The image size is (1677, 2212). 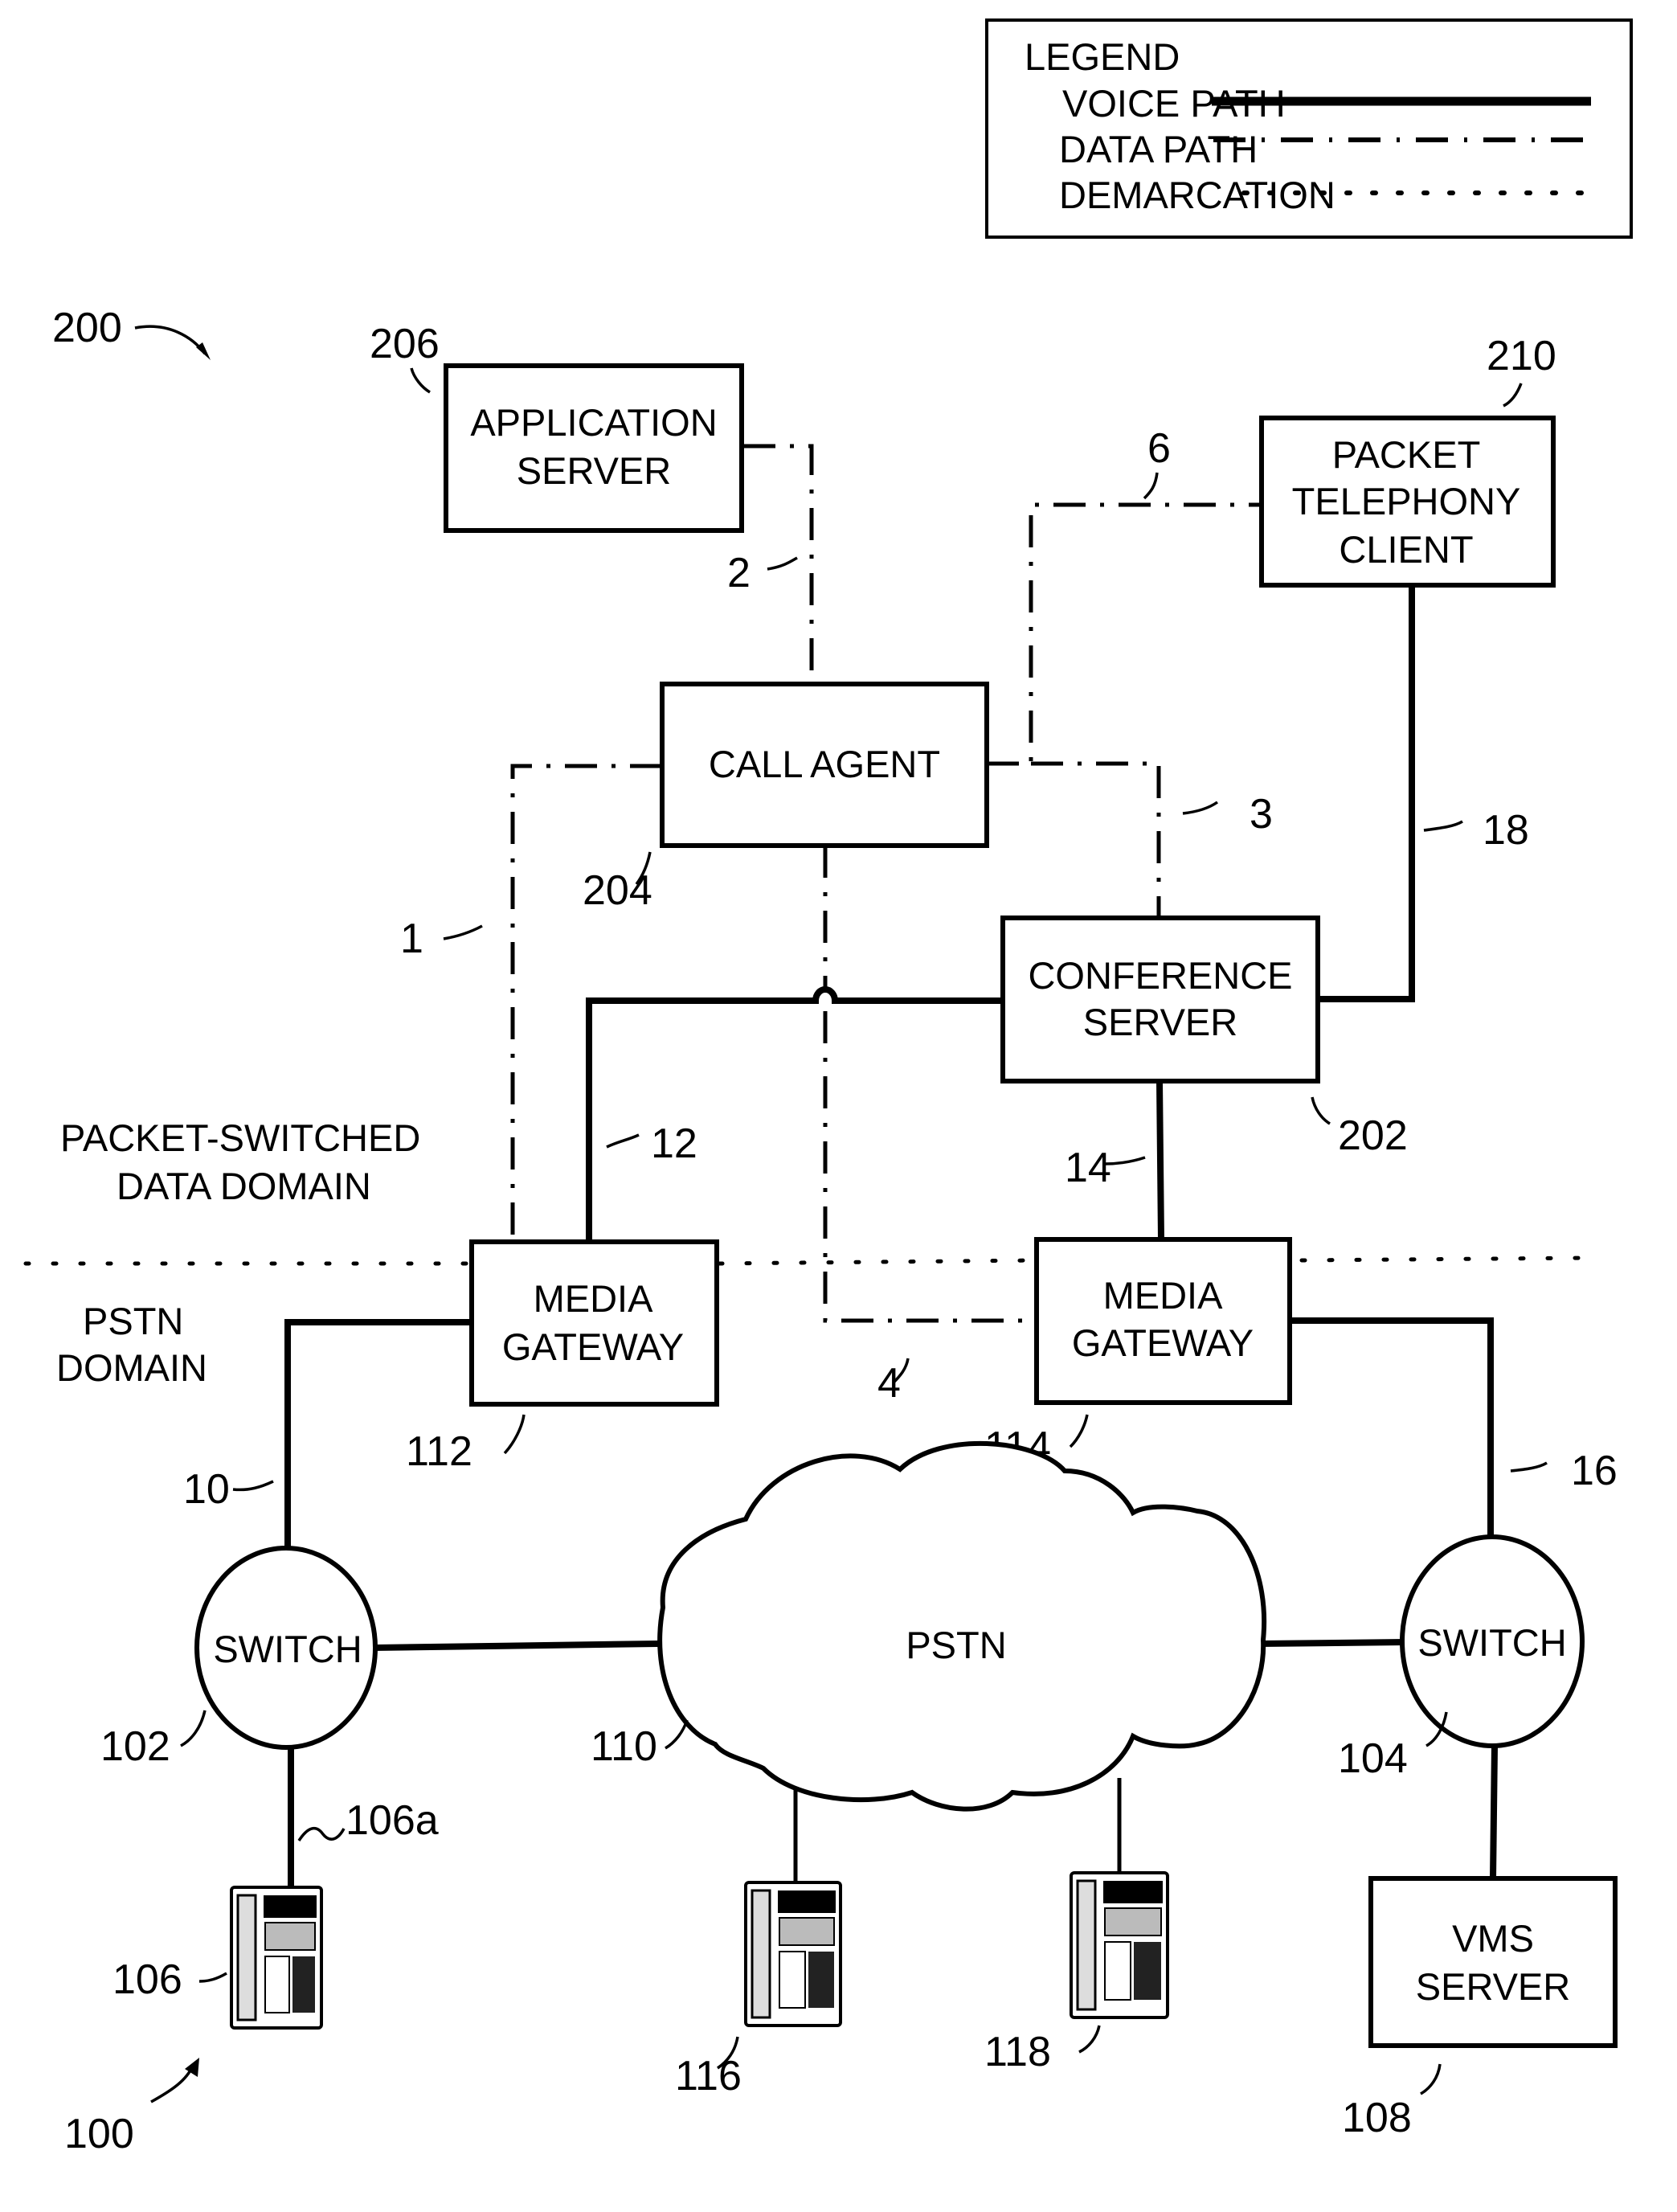 I want to click on phone-116-screen-icon, so click(x=807, y=1931).